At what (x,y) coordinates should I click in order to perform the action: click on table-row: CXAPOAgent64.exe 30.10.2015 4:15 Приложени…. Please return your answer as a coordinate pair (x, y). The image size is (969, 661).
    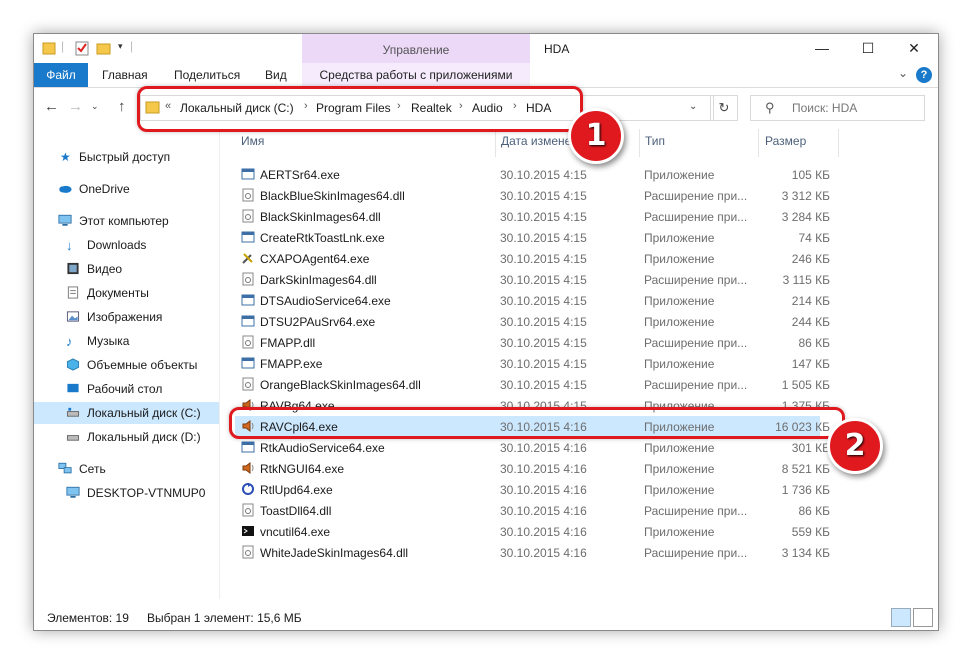
    Looking at the image, I should click on (532, 258).